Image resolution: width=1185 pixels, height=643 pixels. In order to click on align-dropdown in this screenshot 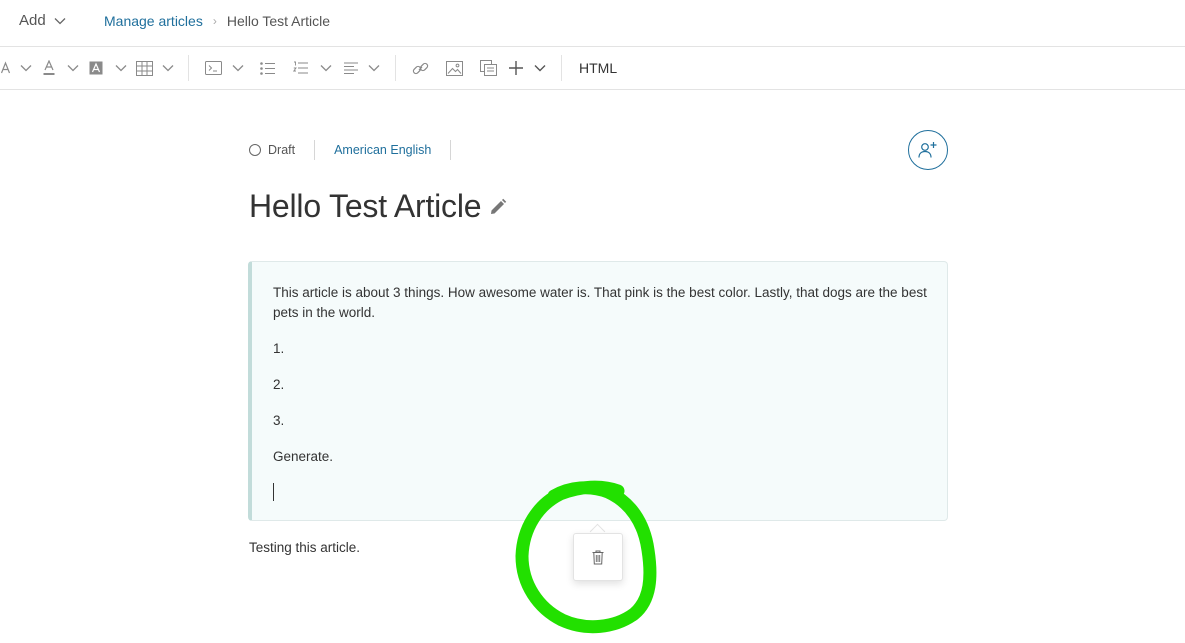, I will do `click(374, 68)`.